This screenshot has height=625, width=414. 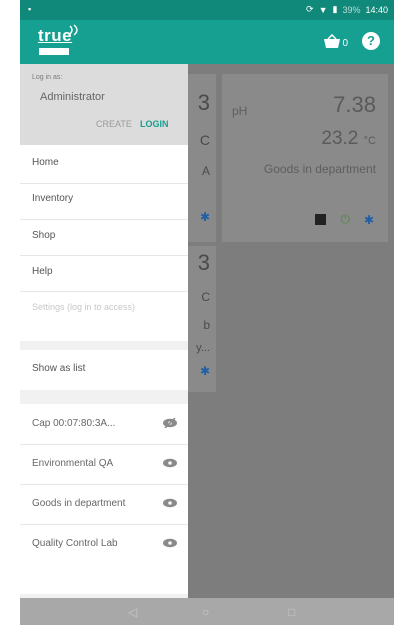 What do you see at coordinates (52, 198) in the screenshot?
I see `menu-item-inventory: Inventory` at bounding box center [52, 198].